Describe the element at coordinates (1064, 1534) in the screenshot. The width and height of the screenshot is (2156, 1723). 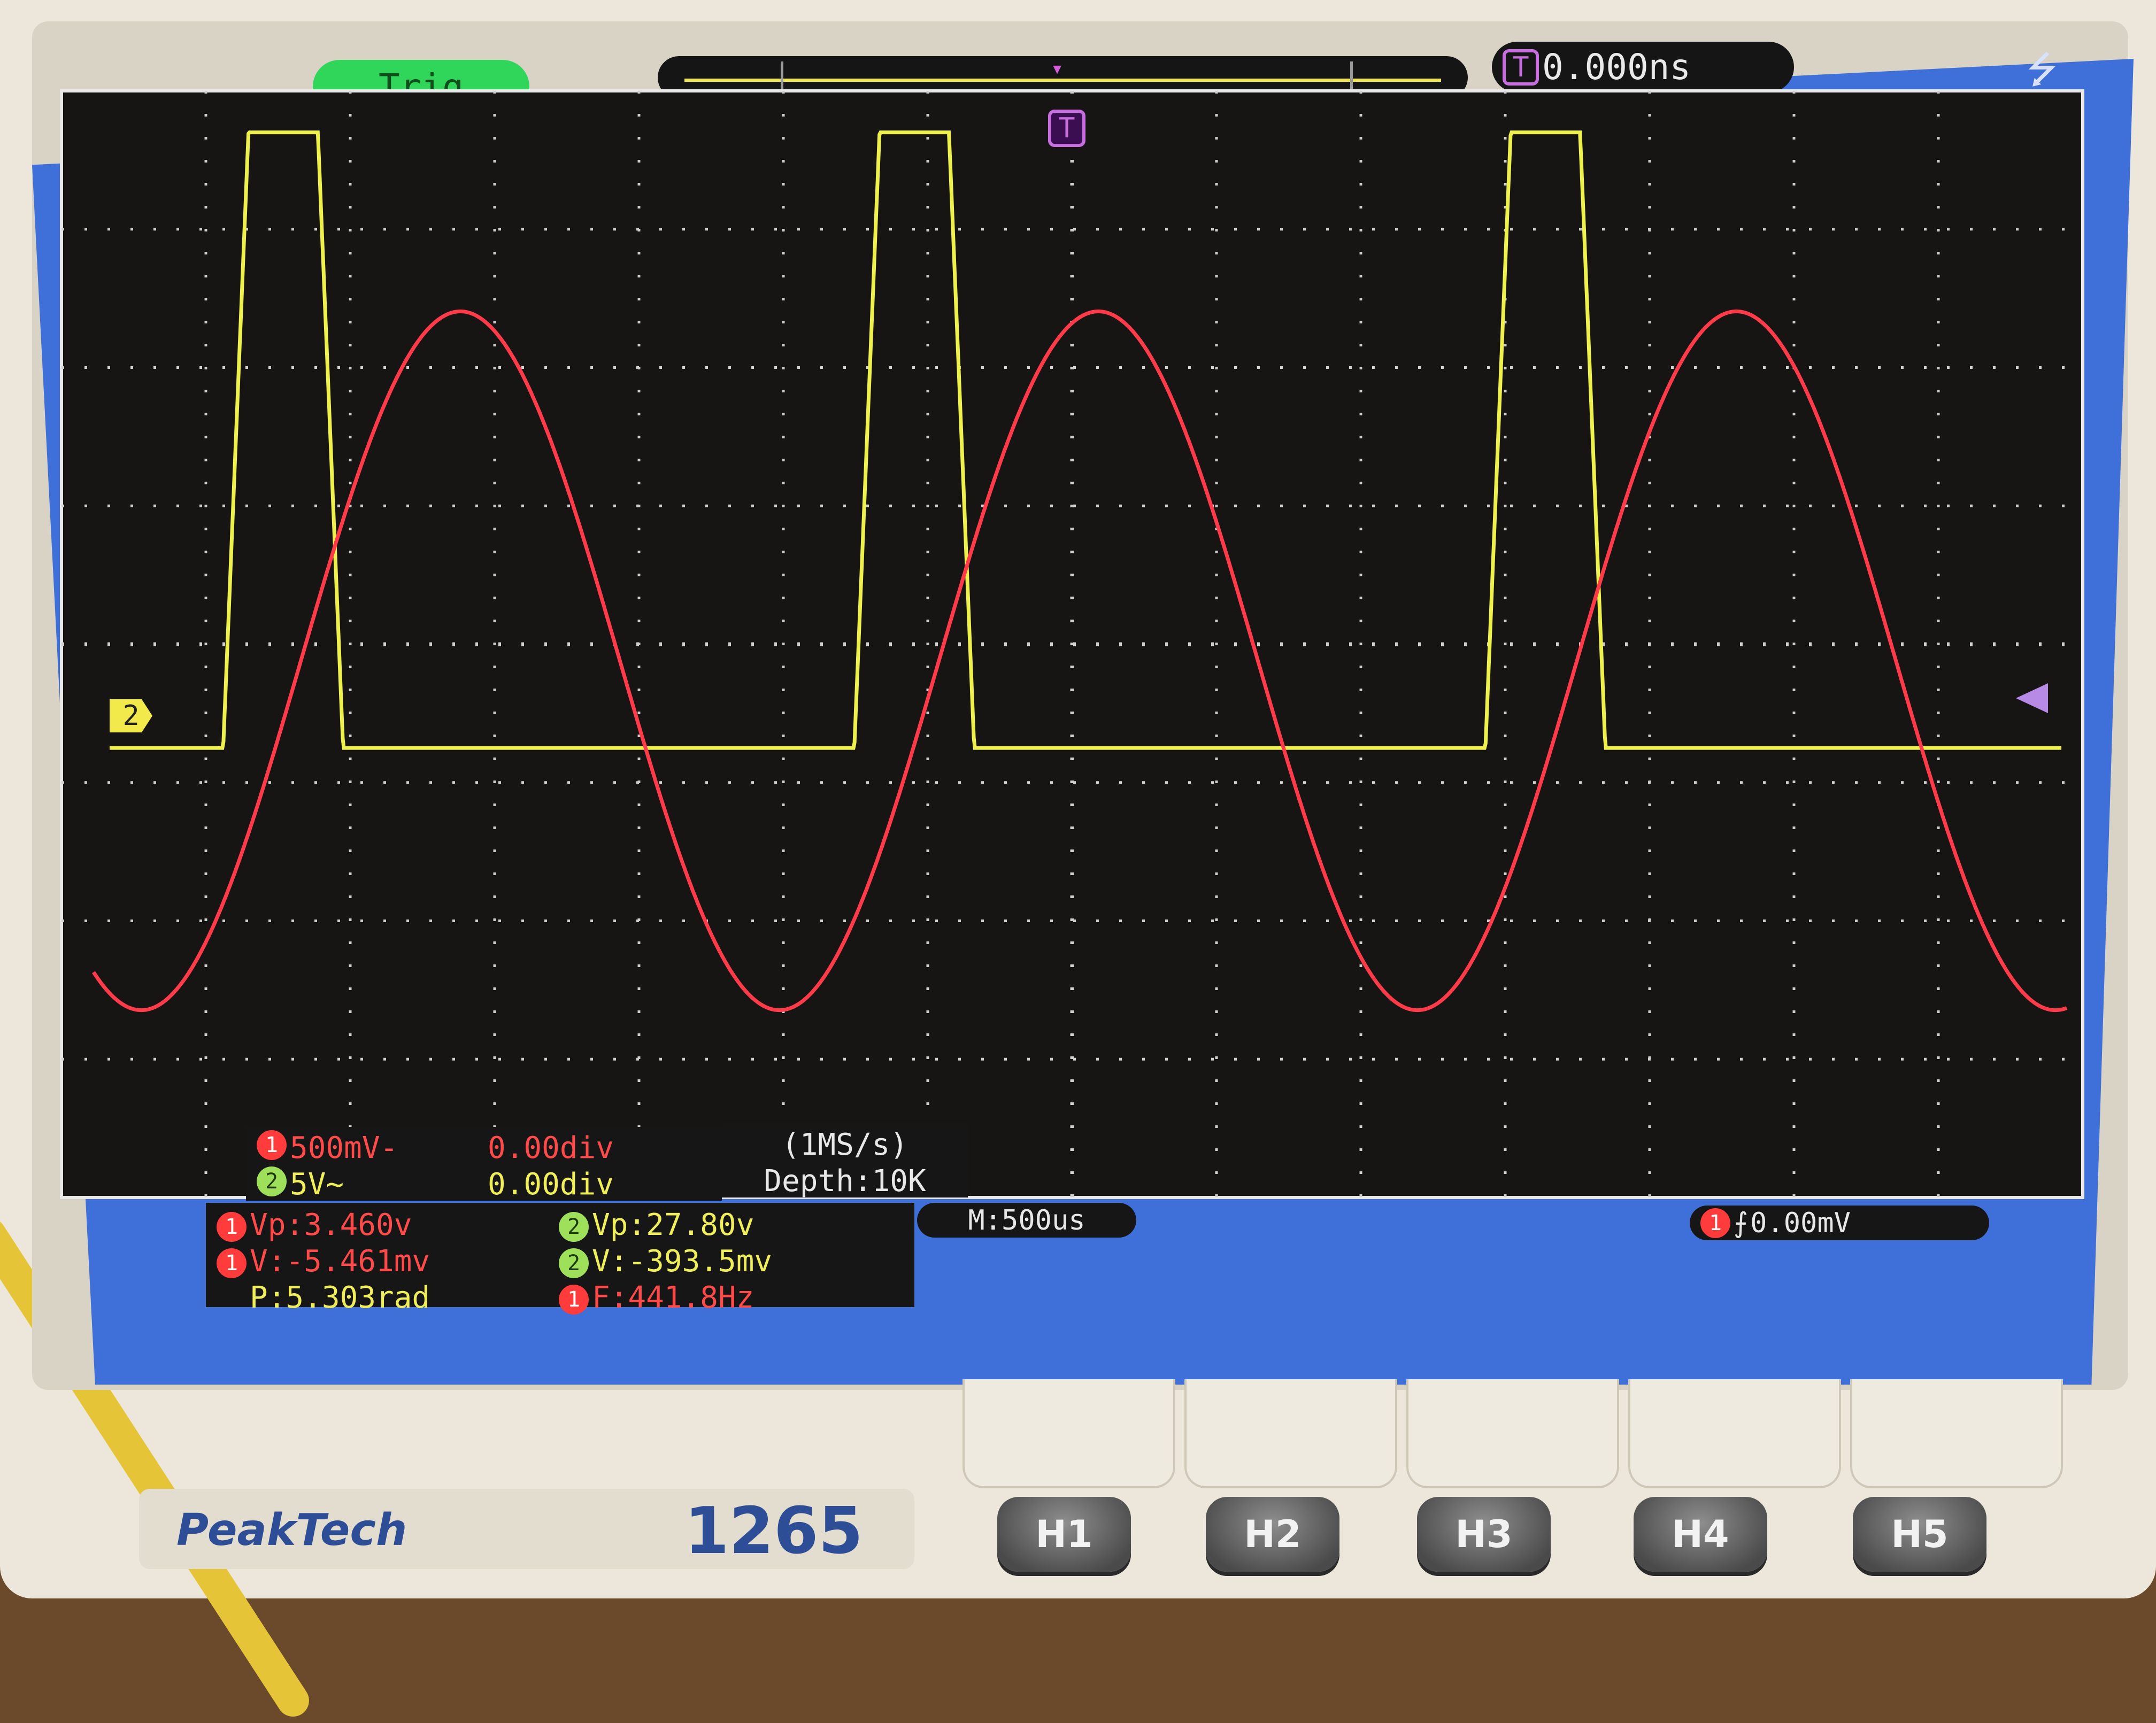
I see `h1-button: H1` at that location.